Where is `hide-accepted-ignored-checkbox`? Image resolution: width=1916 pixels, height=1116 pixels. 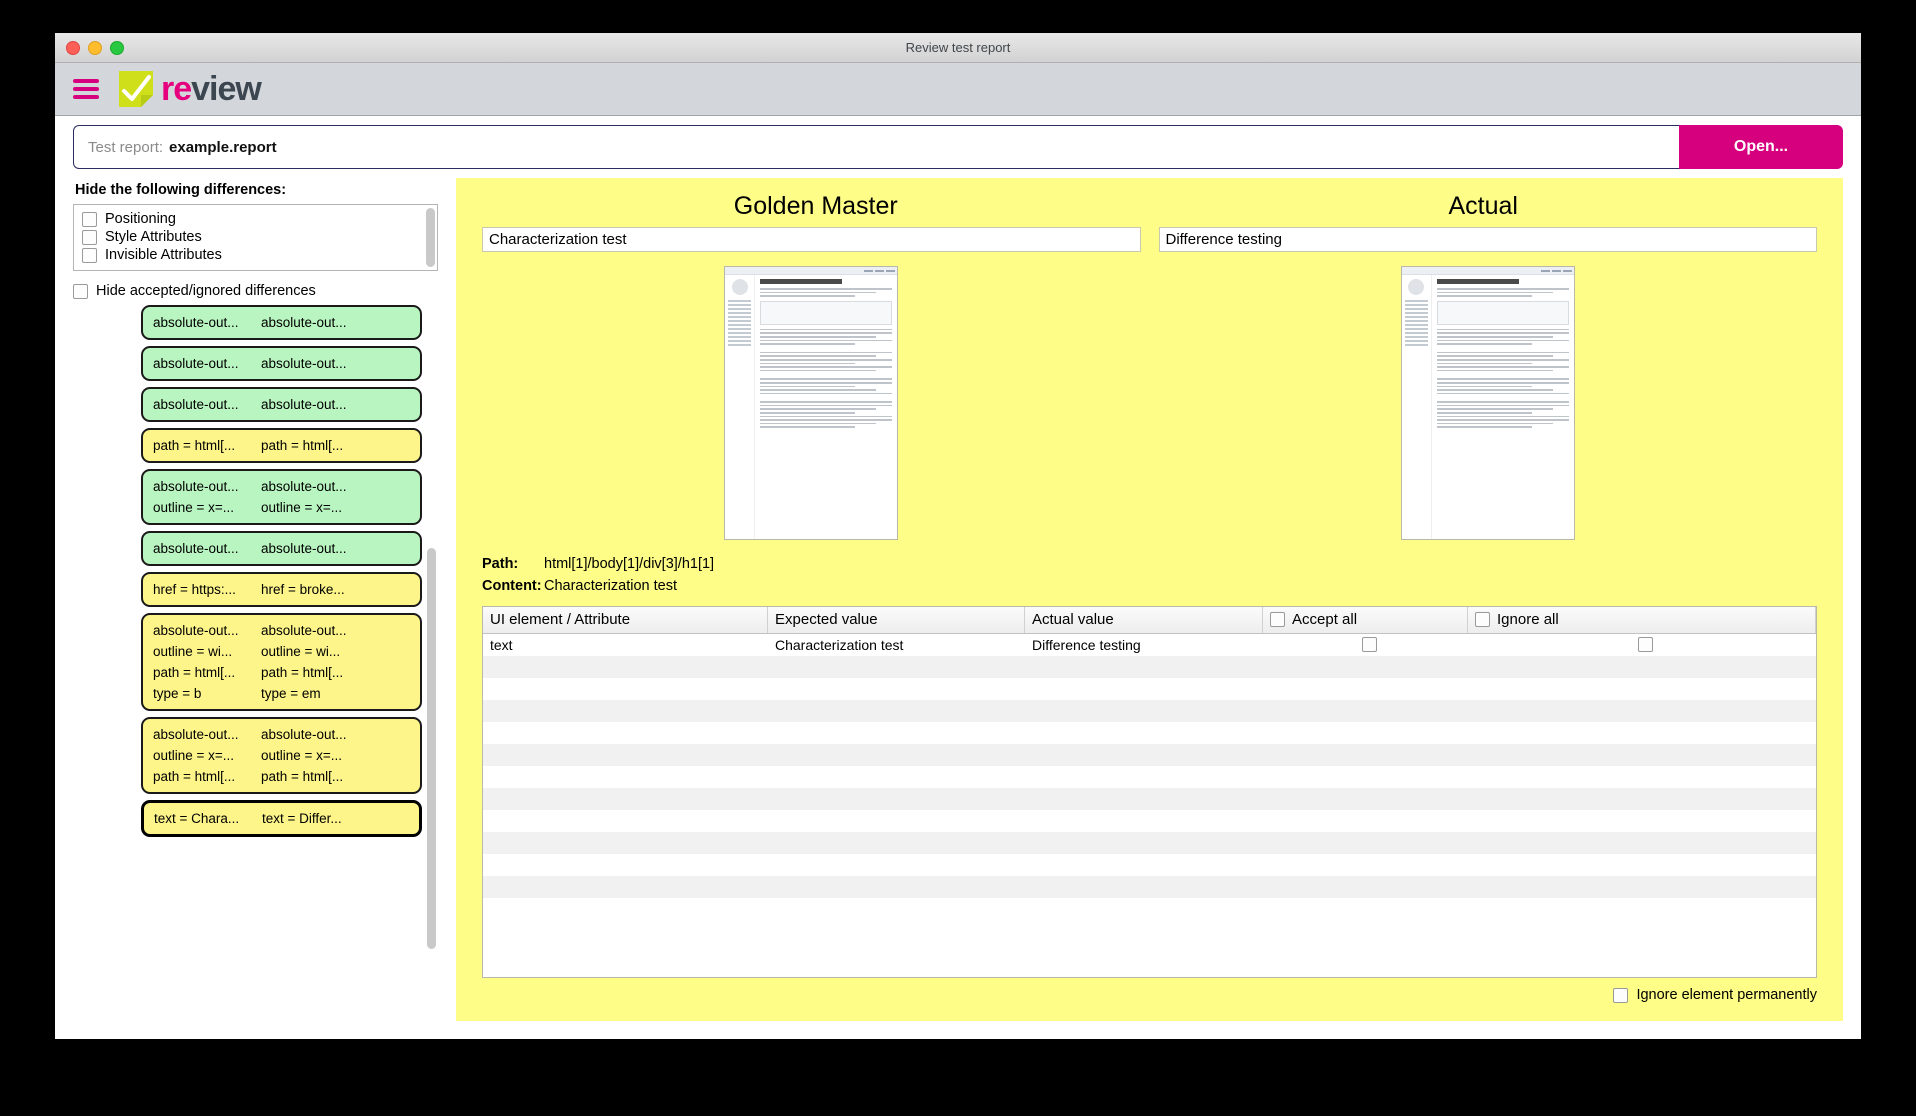
hide-accepted-ignored-checkbox is located at coordinates (80, 291).